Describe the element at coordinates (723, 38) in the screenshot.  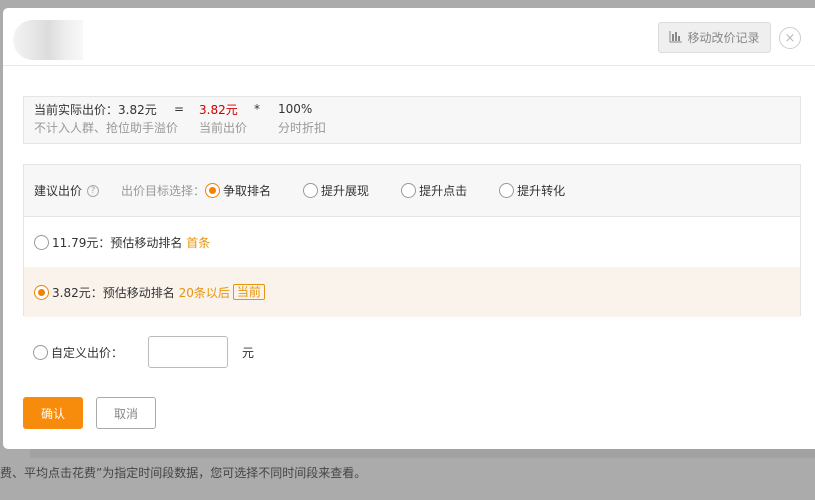
I see `price-history-label: 移动改价记录` at that location.